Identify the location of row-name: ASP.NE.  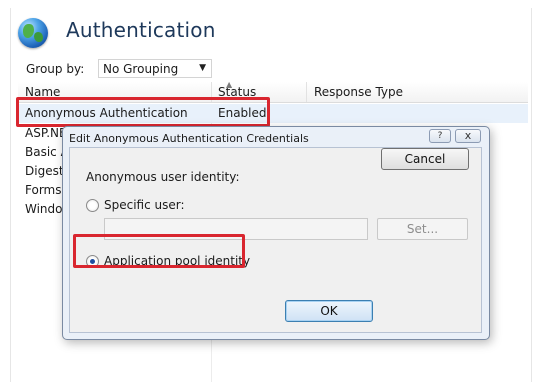
(46, 133).